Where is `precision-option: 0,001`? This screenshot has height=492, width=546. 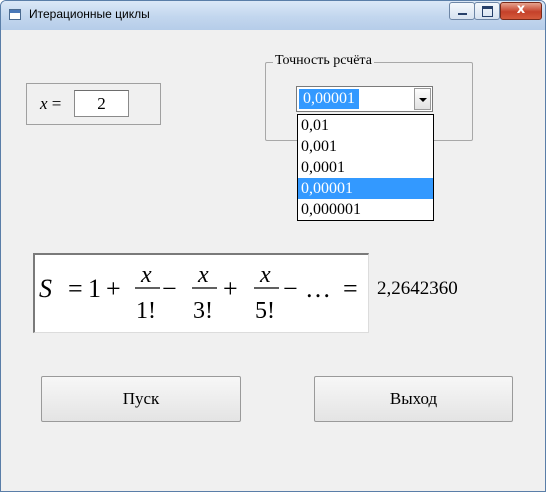 precision-option: 0,001 is located at coordinates (365, 146).